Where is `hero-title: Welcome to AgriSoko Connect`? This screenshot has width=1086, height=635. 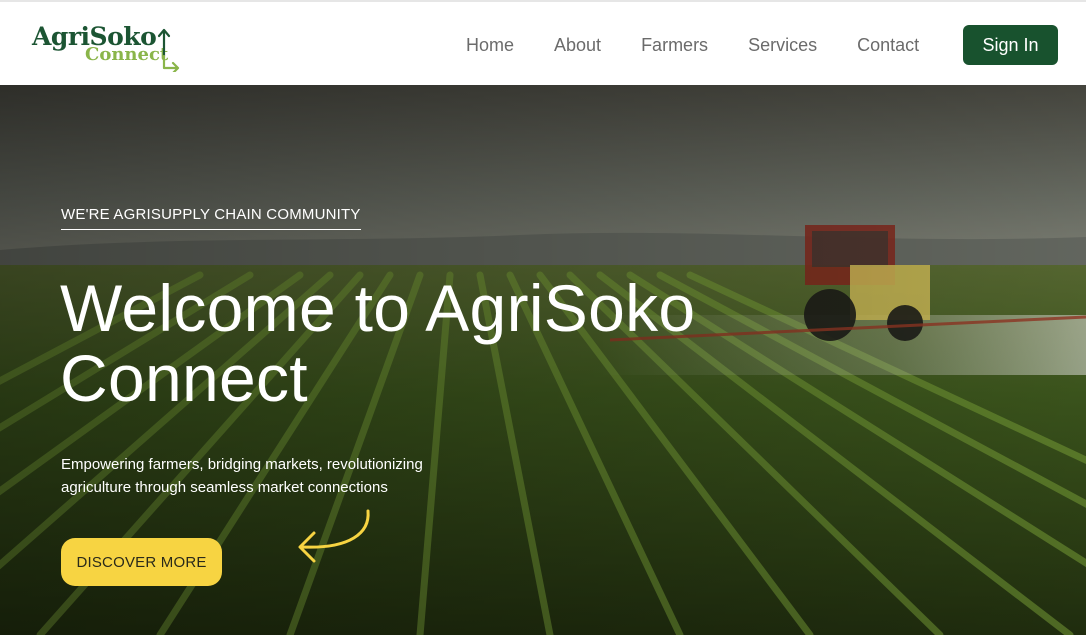 hero-title: Welcome to AgriSoko Connect is located at coordinates (378, 343).